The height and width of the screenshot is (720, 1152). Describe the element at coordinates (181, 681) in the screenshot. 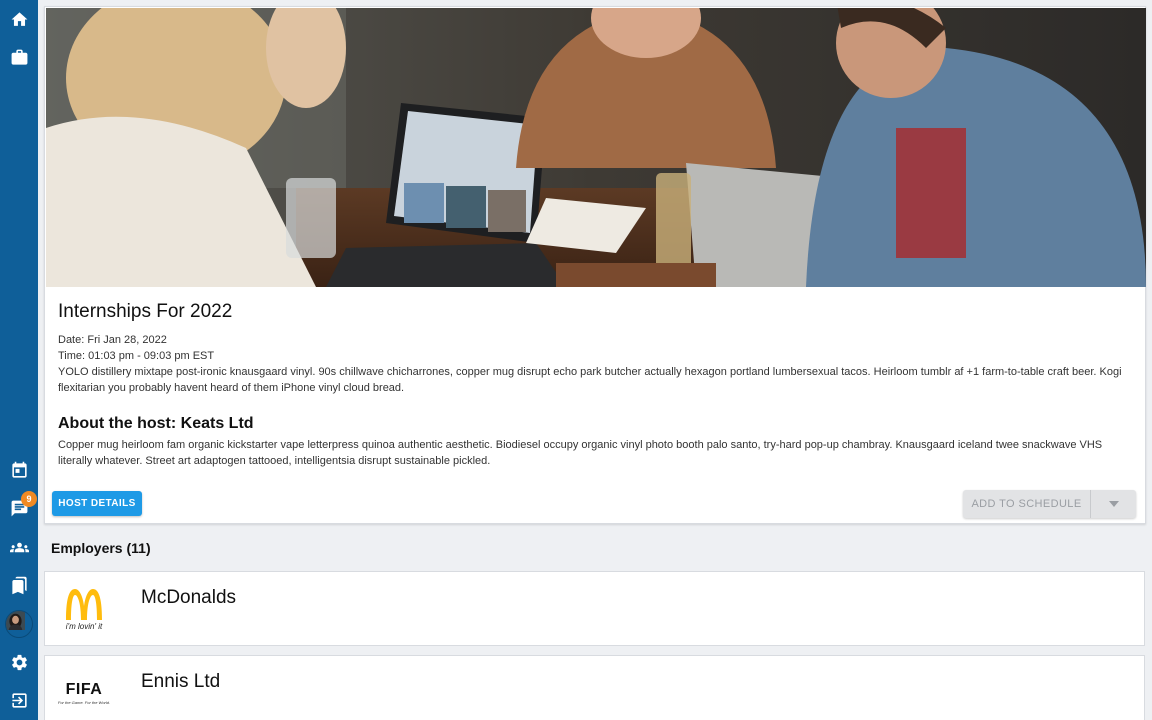

I see `employer-name: Ennis Ltd` at that location.